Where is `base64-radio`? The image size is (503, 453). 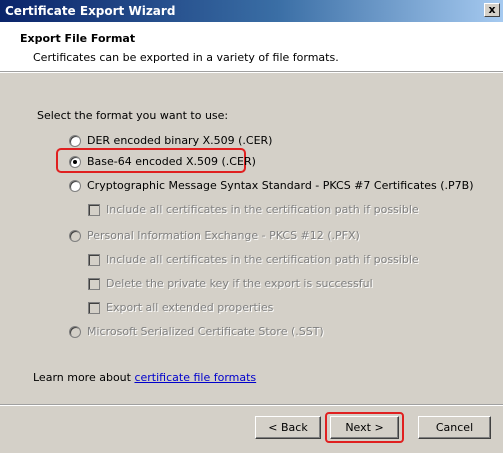 base64-radio is located at coordinates (75, 161).